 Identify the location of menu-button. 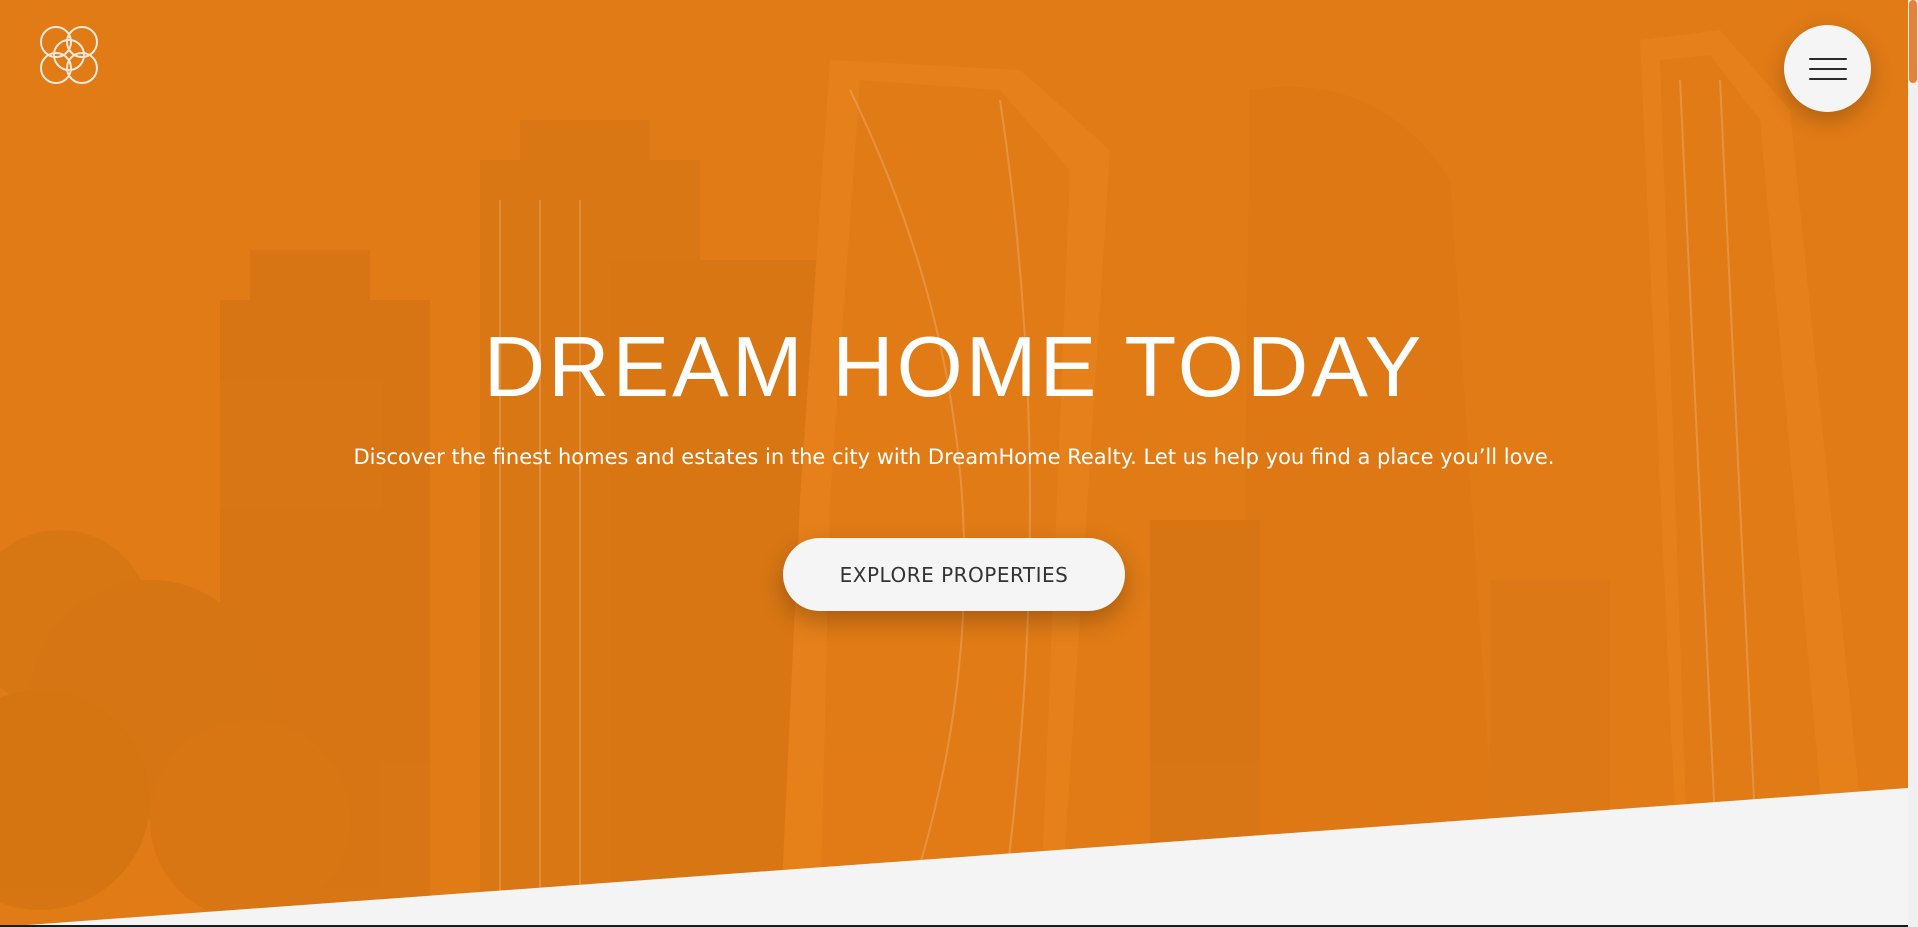
(1827, 68).